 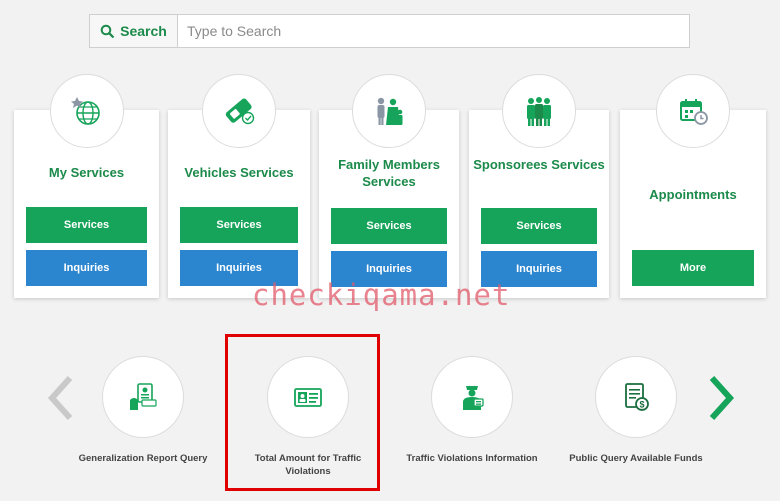 What do you see at coordinates (636, 397) in the screenshot?
I see `funds-document-icon: $` at bounding box center [636, 397].